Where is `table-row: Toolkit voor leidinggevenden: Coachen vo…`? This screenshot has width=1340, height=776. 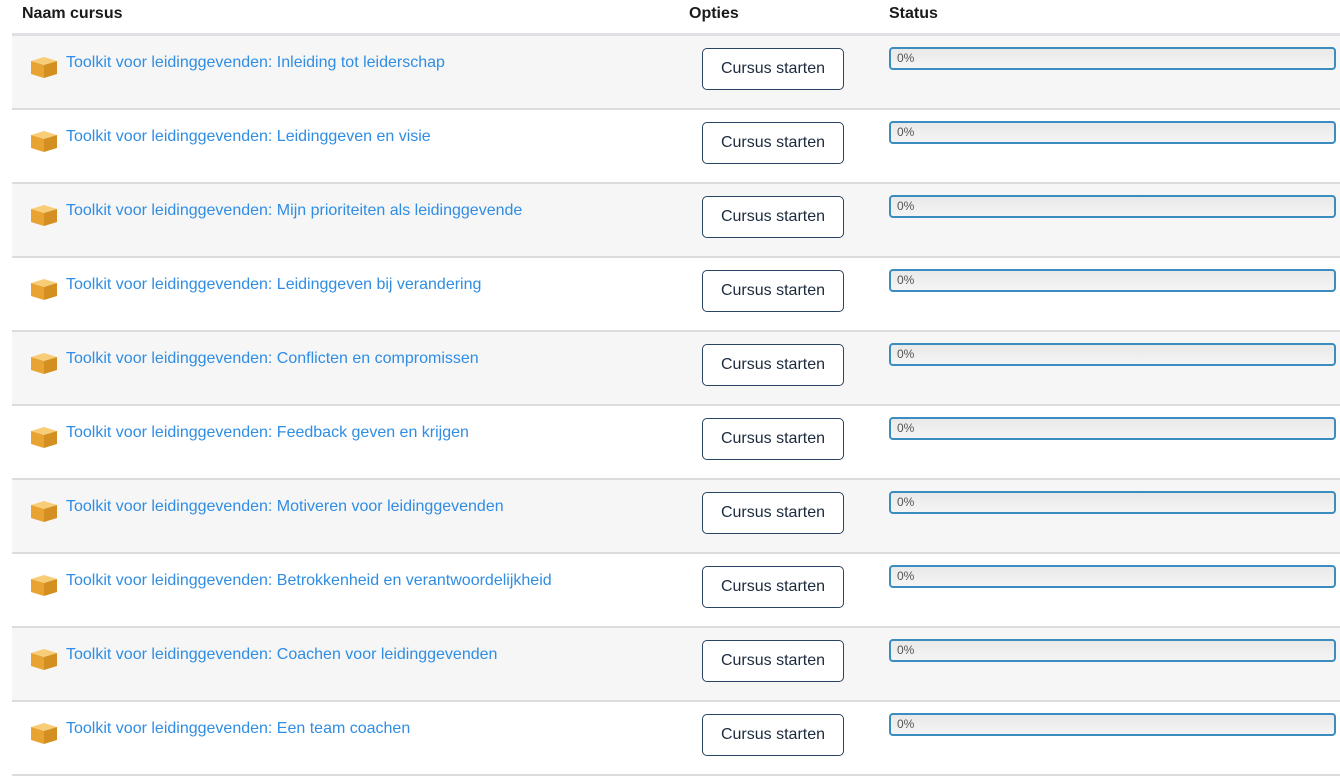 table-row: Toolkit voor leidinggevenden: Coachen vo… is located at coordinates (676, 665).